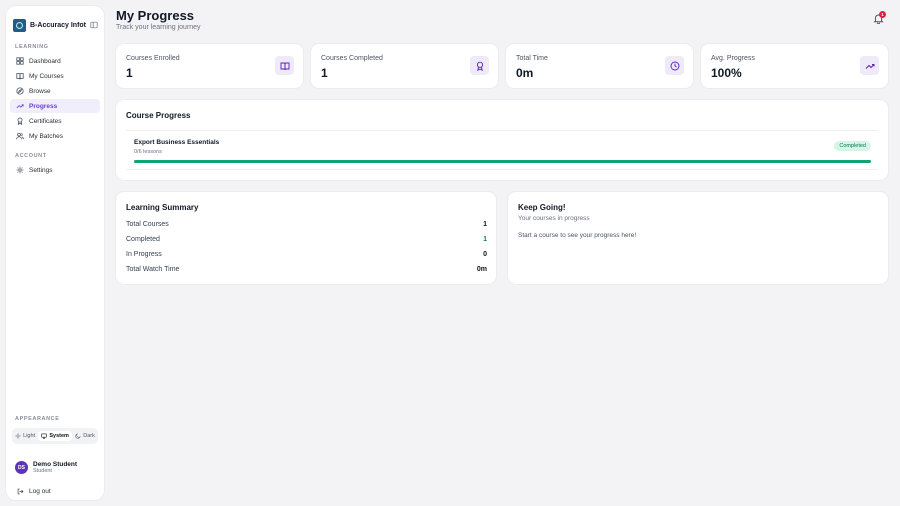  Describe the element at coordinates (177, 142) in the screenshot. I see `course-name: Export Business Essentials` at that location.